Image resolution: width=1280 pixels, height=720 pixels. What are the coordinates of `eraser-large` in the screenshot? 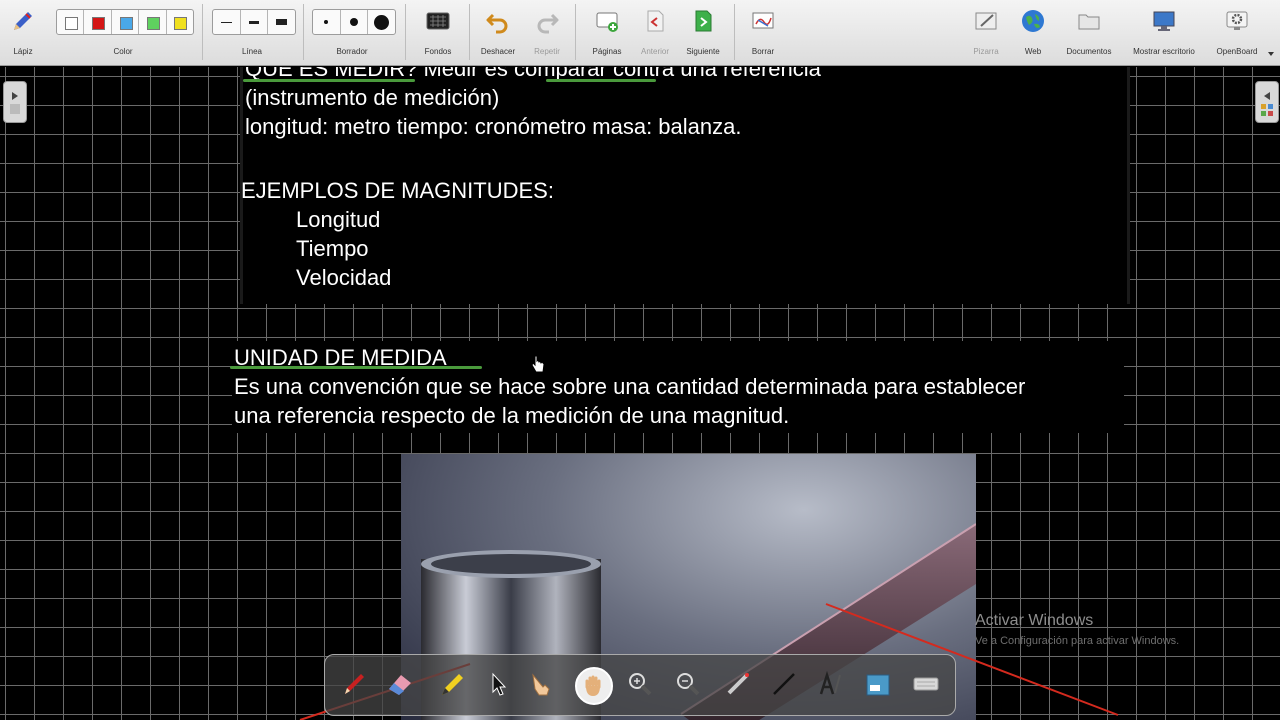 It's located at (381, 22).